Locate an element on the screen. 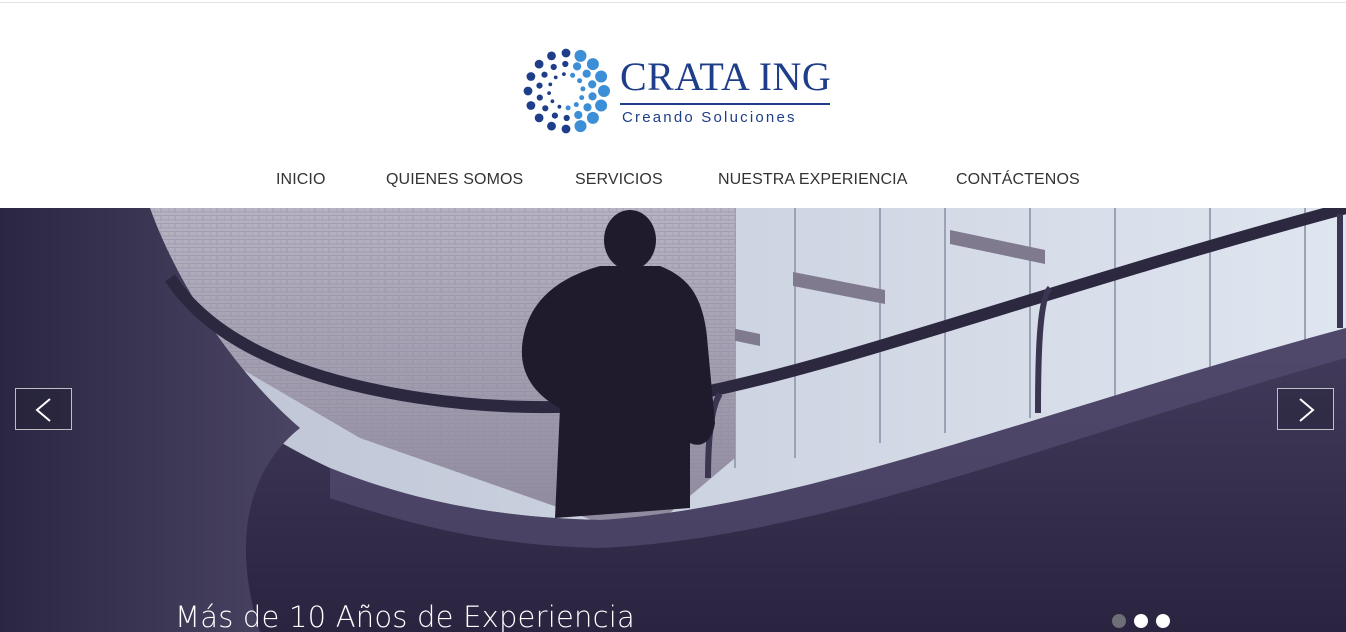 The image size is (1346, 632). brand-underline is located at coordinates (725, 104).